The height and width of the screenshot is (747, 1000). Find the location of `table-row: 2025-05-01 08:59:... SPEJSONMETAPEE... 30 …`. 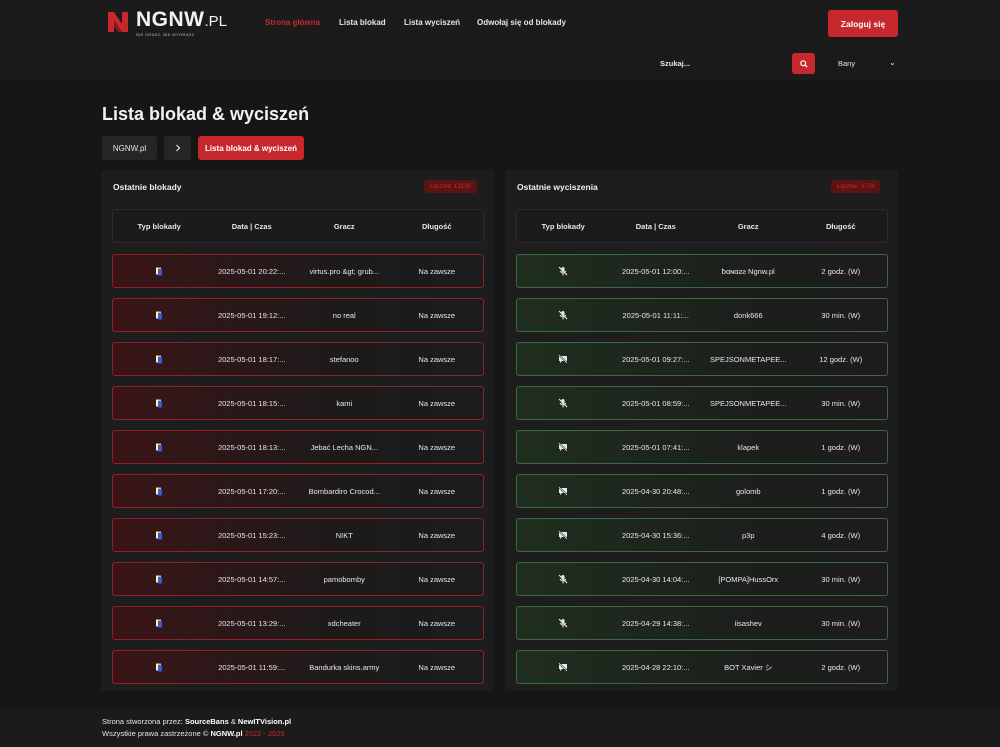

table-row: 2025-05-01 08:59:... SPEJSONMETAPEE... 30 … is located at coordinates (702, 403).